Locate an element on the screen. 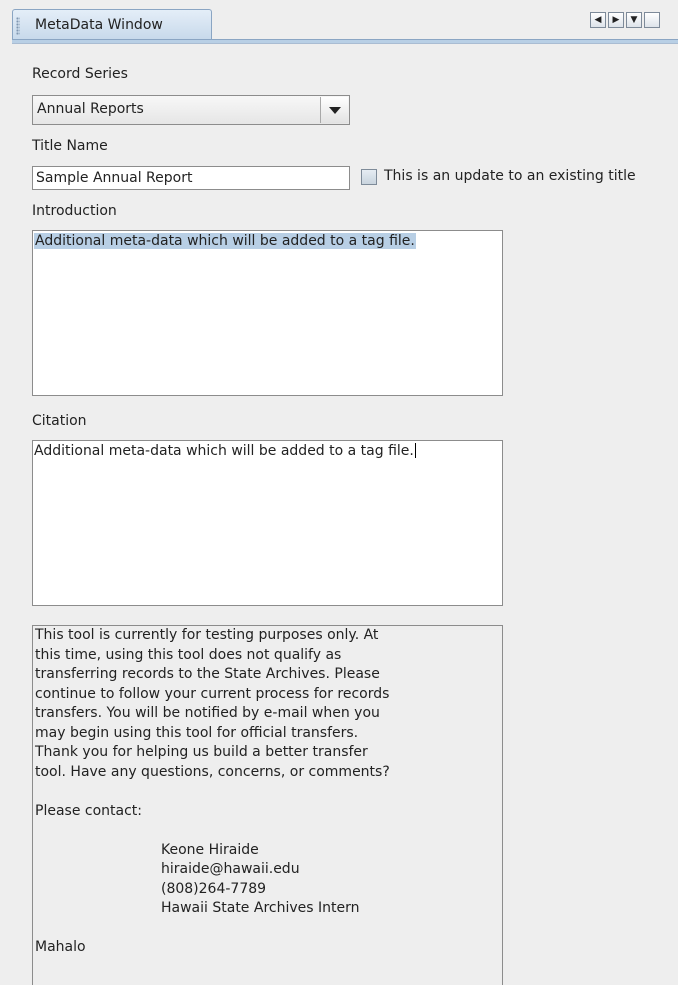  scroll-tabs-left-icon: ◀ is located at coordinates (598, 20).